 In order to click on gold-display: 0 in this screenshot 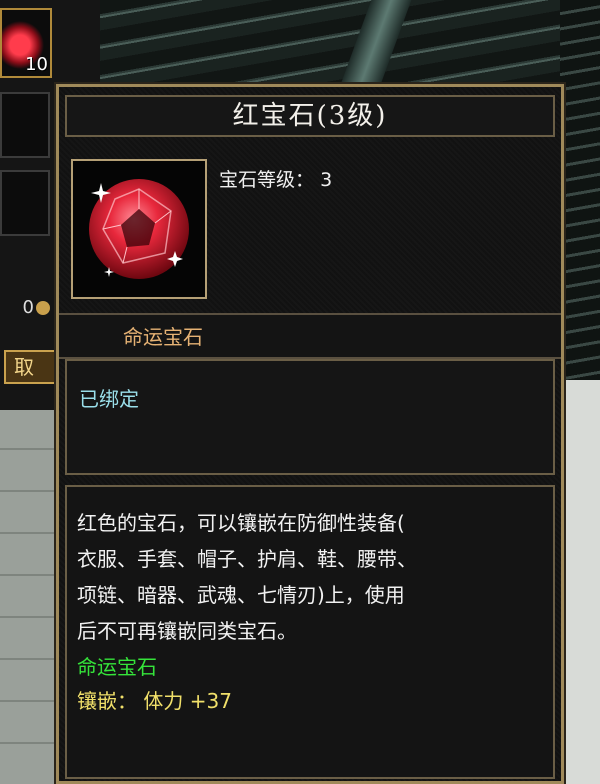, I will do `click(30, 308)`.